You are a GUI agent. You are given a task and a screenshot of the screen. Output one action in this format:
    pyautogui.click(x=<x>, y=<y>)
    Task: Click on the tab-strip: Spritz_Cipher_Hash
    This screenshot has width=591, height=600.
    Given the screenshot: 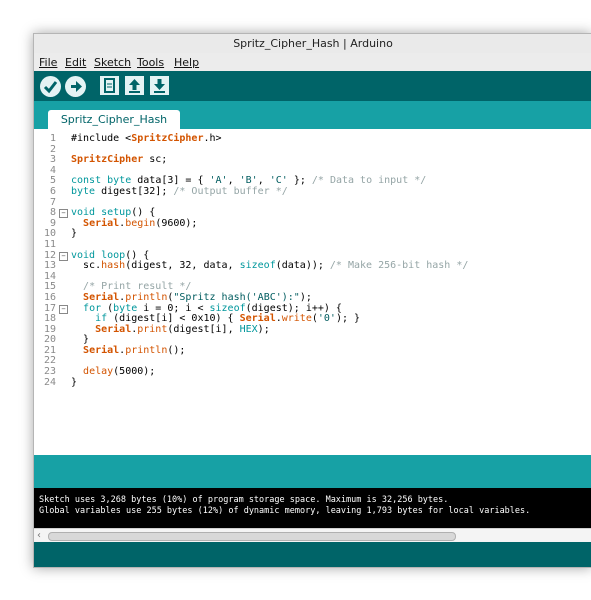 What is the action you would take?
    pyautogui.click(x=312, y=115)
    